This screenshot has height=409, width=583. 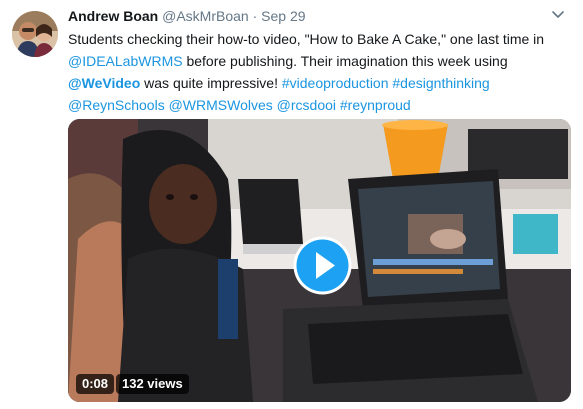 I want to click on mention-wevideo: @WeVideo, so click(x=104, y=83).